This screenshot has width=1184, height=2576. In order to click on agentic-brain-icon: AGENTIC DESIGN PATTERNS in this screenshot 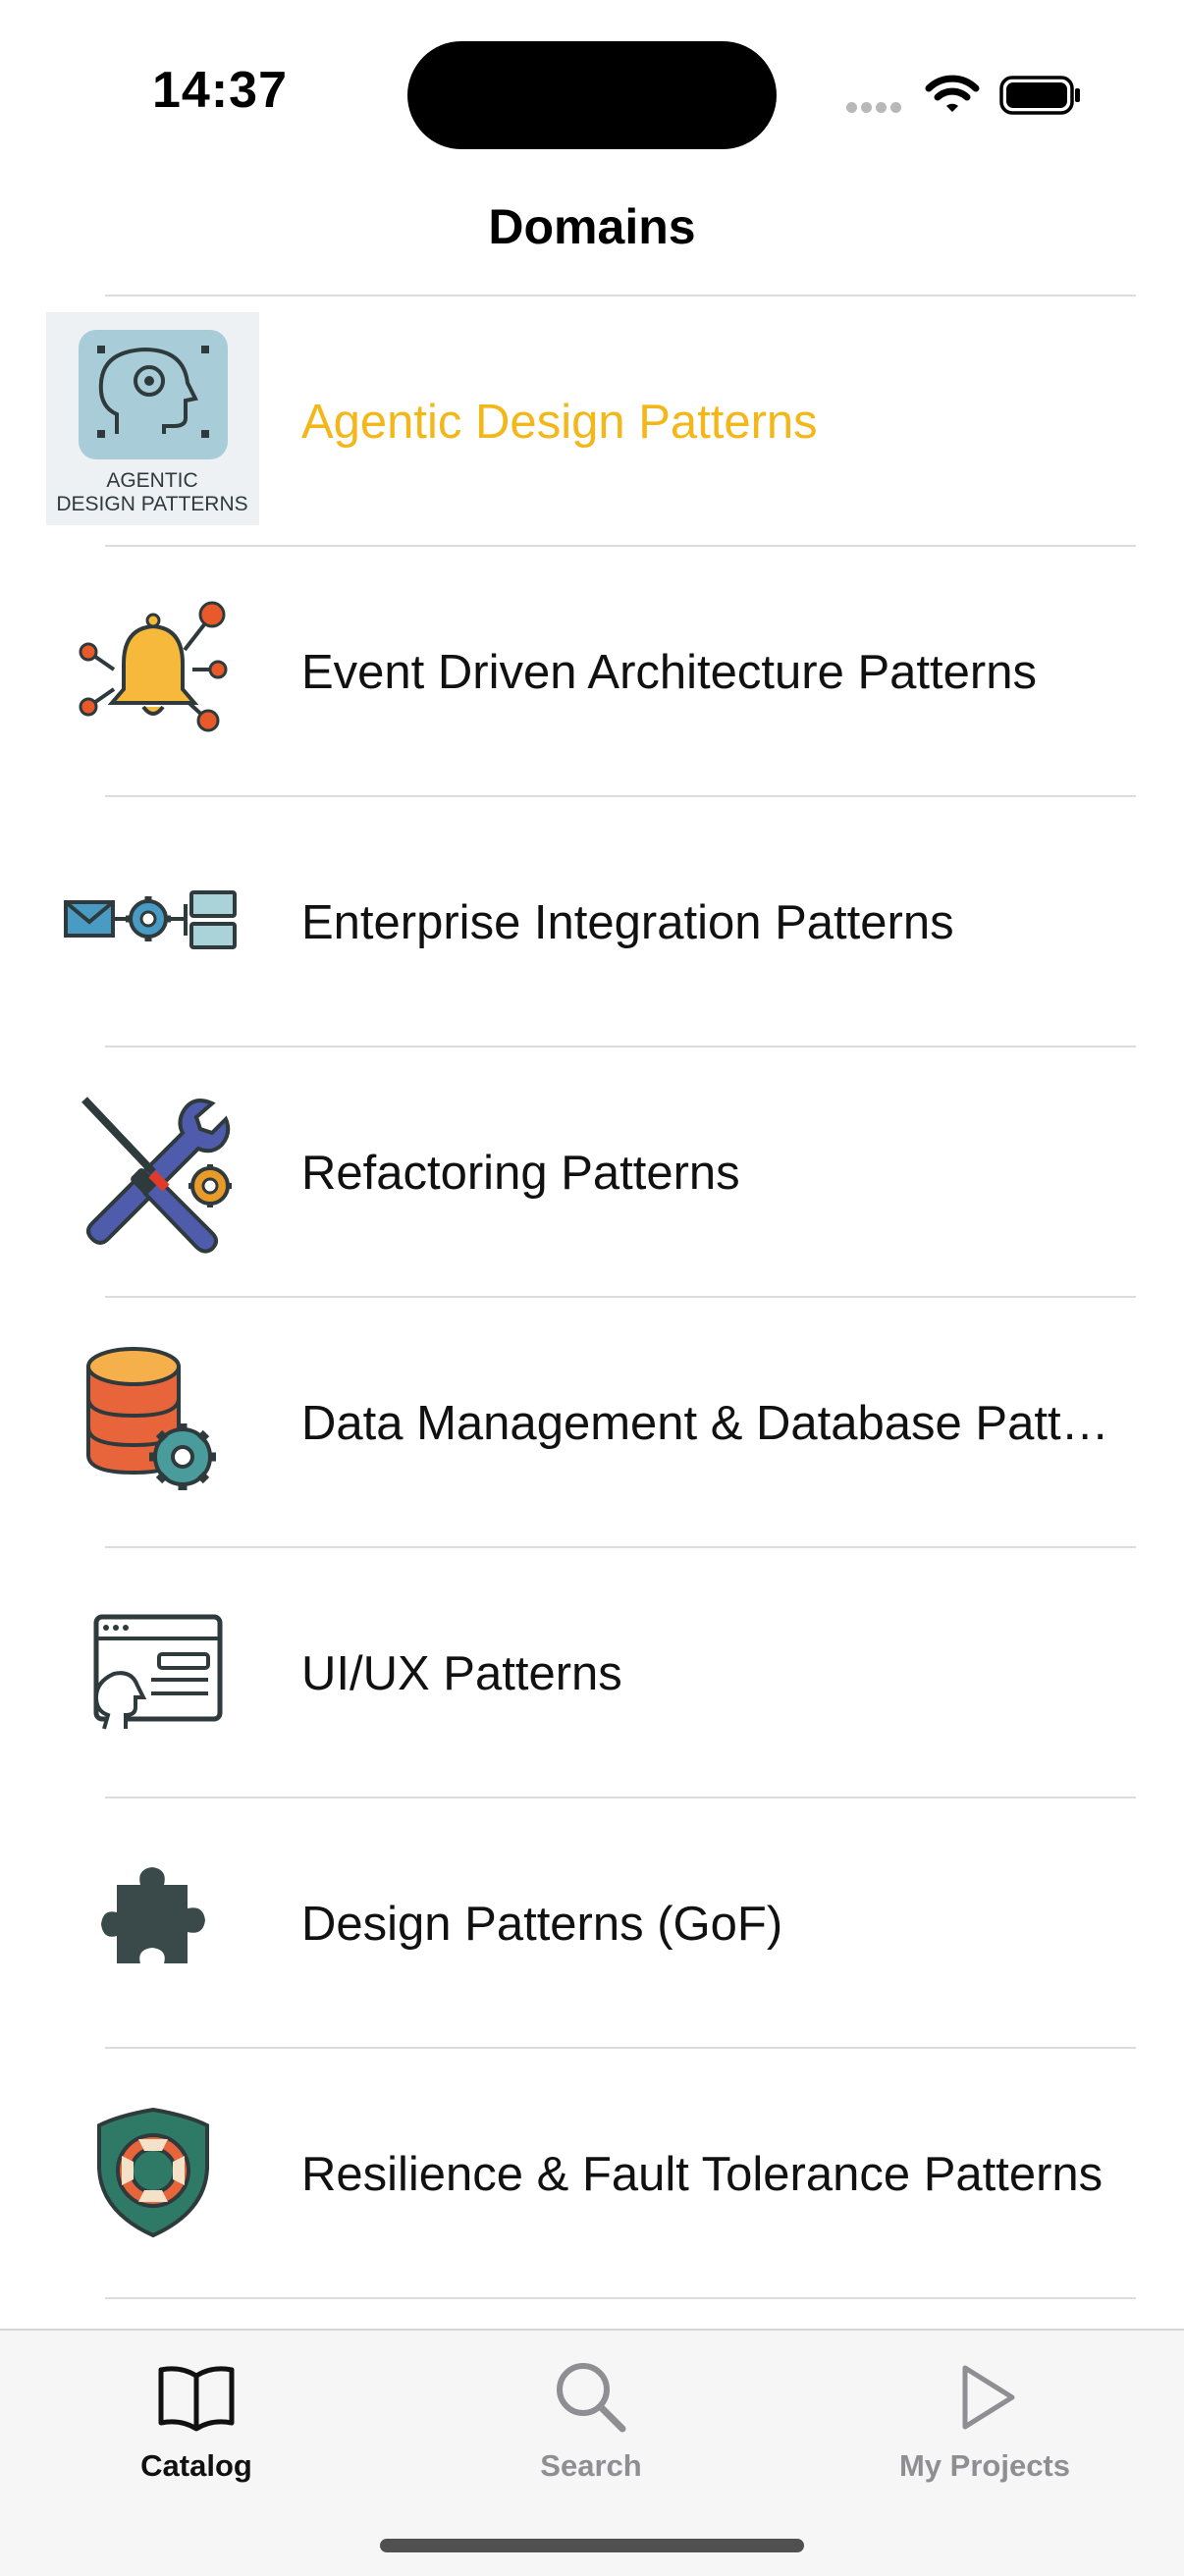, I will do `click(152, 418)`.